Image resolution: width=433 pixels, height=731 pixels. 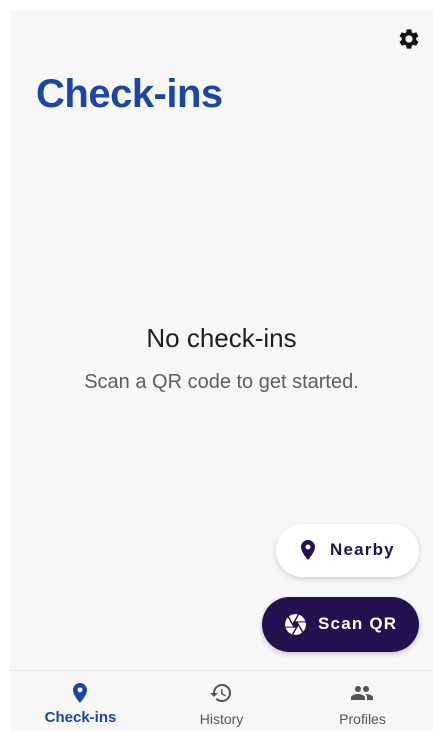 I want to click on gear-icon, so click(x=409, y=39).